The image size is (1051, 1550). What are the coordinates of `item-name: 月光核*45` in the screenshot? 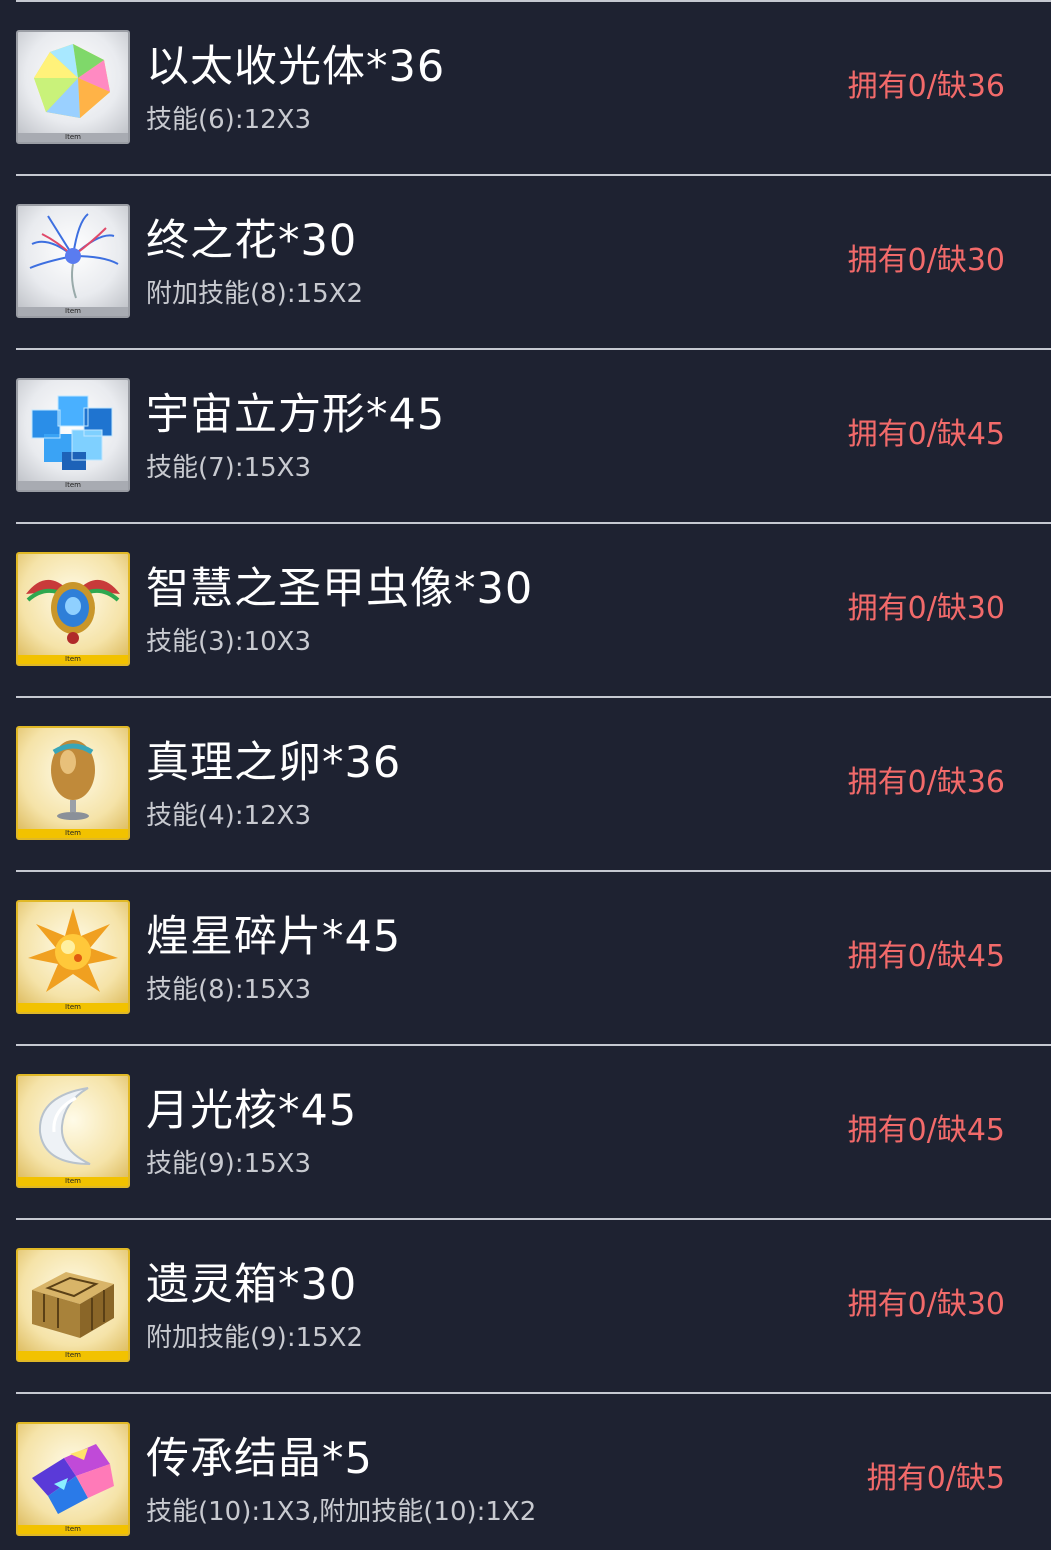 It's located at (252, 1111).